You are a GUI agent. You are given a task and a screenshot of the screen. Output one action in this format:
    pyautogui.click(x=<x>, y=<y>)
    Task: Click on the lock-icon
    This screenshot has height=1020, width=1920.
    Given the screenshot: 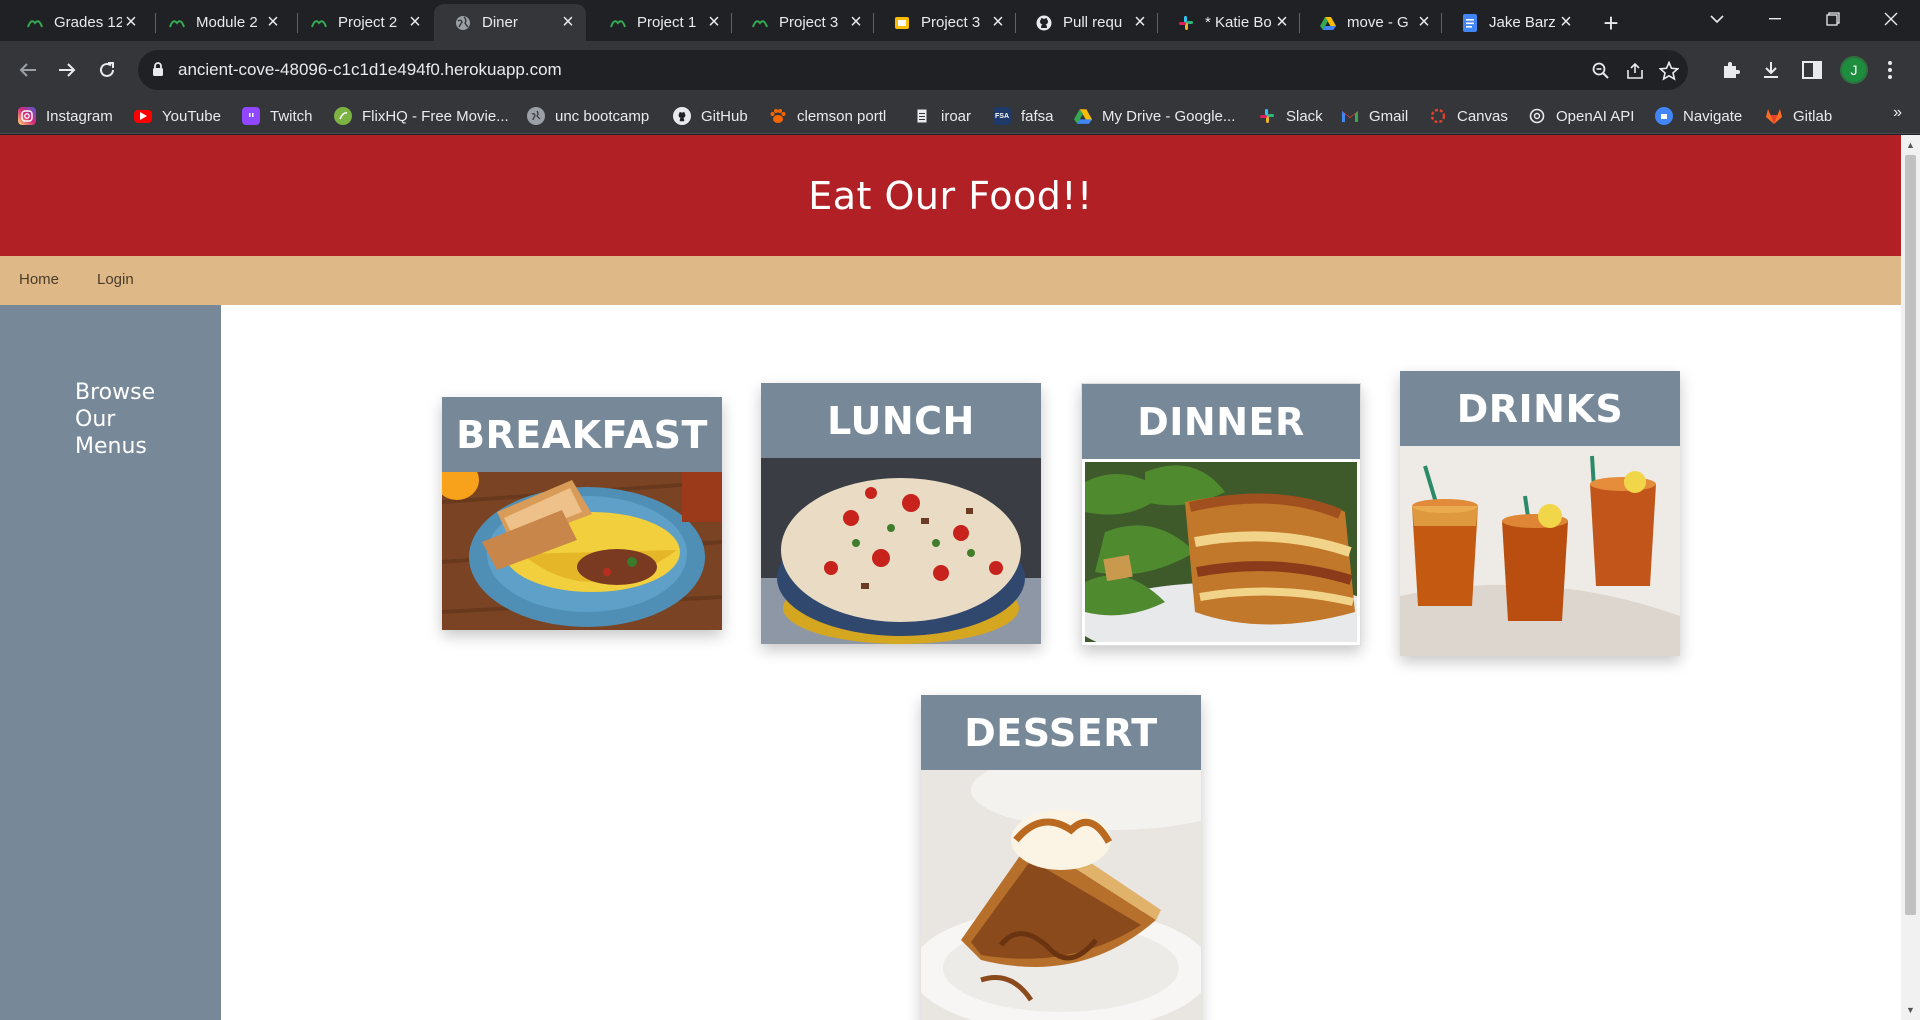 What is the action you would take?
    pyautogui.click(x=160, y=70)
    